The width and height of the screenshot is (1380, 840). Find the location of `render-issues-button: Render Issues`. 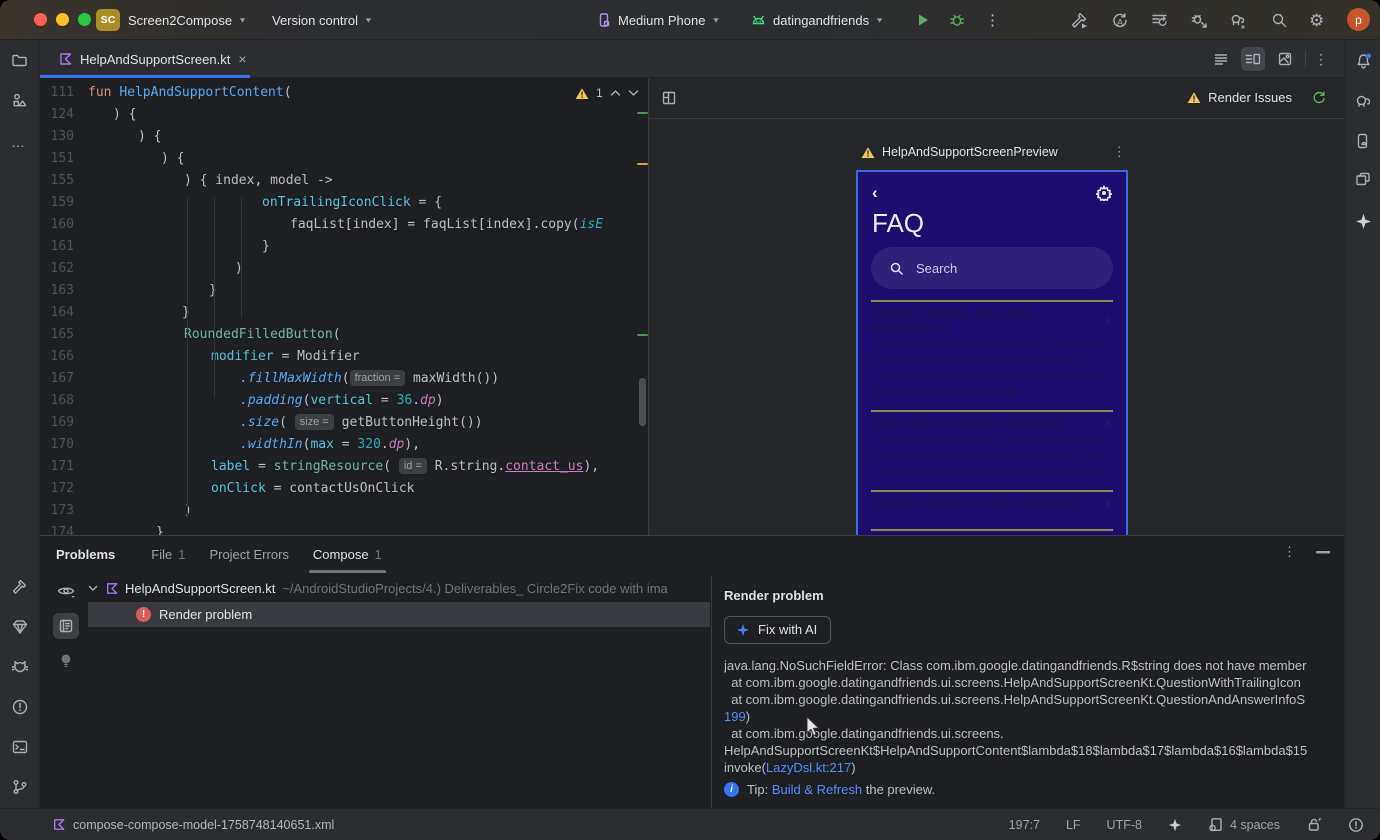

render-issues-button: Render Issues is located at coordinates (1256, 97).